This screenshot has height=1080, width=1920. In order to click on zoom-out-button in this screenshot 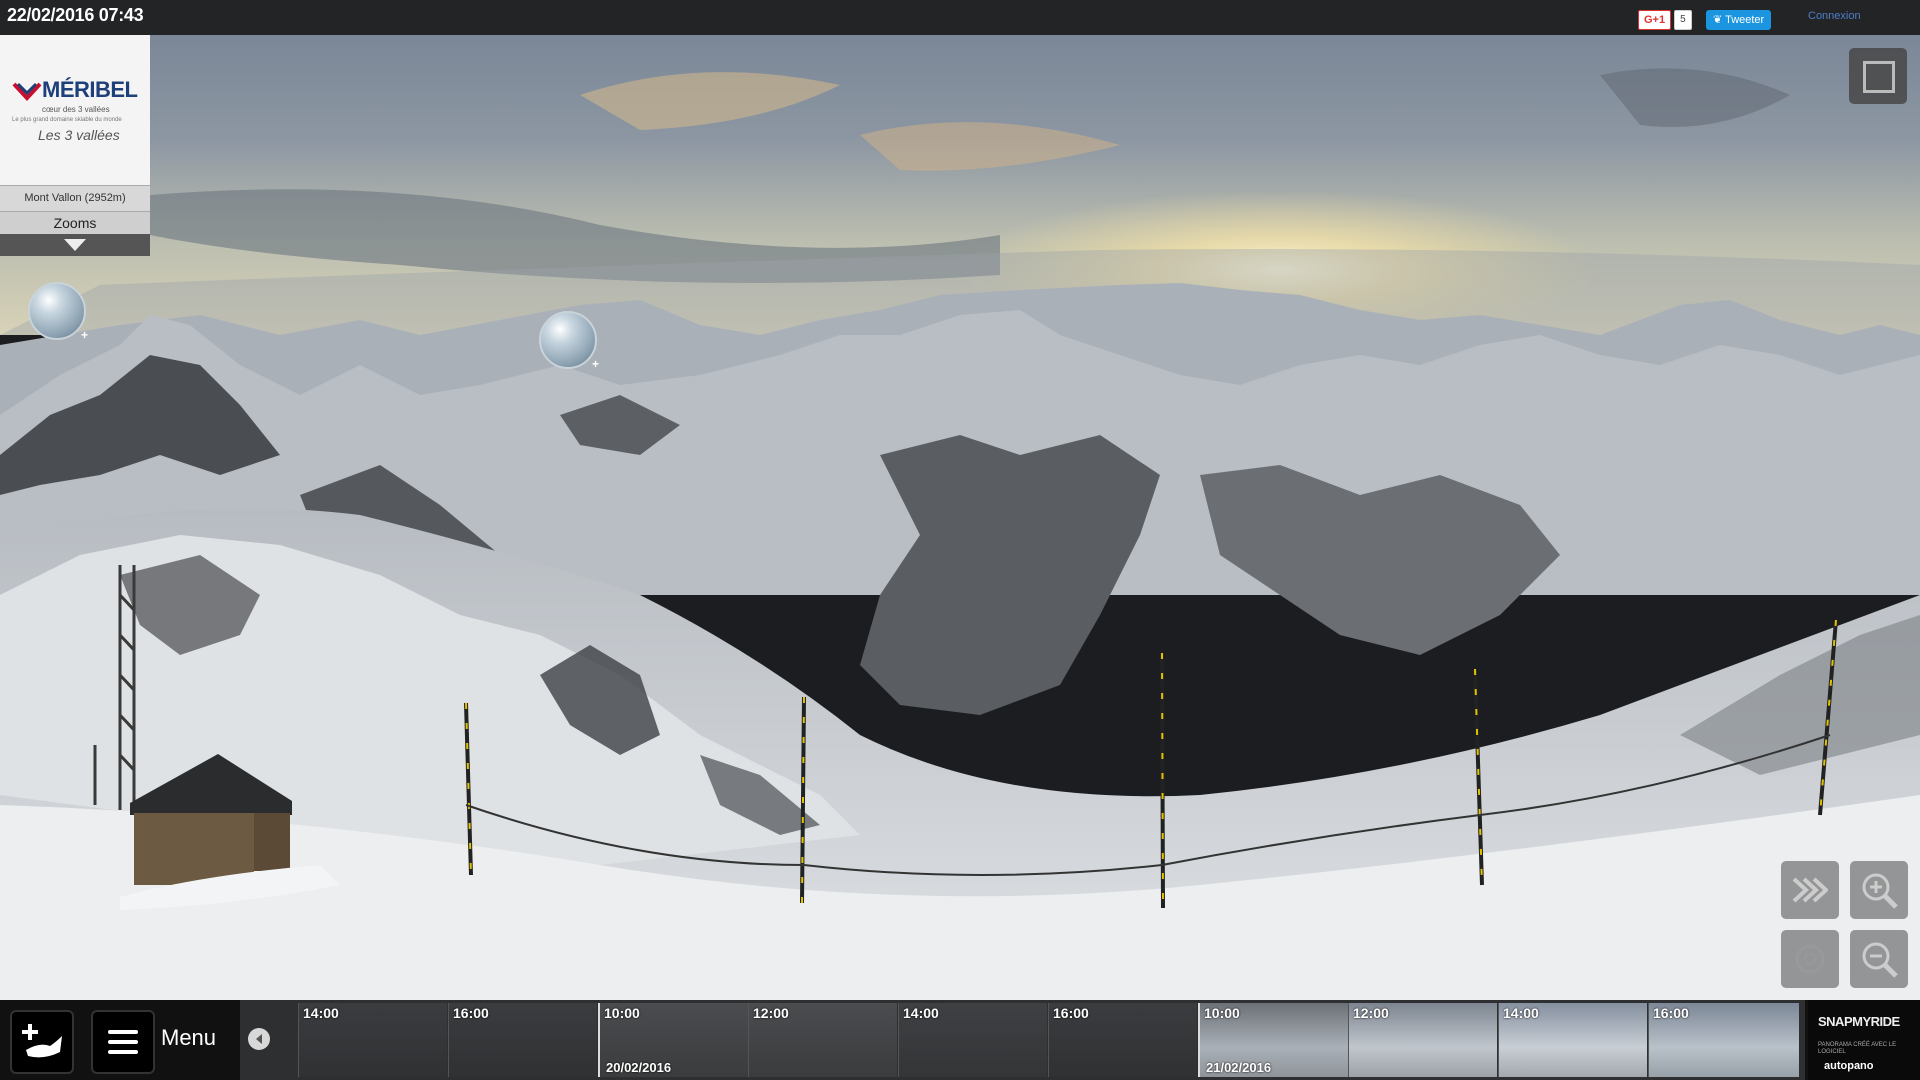, I will do `click(1879, 959)`.